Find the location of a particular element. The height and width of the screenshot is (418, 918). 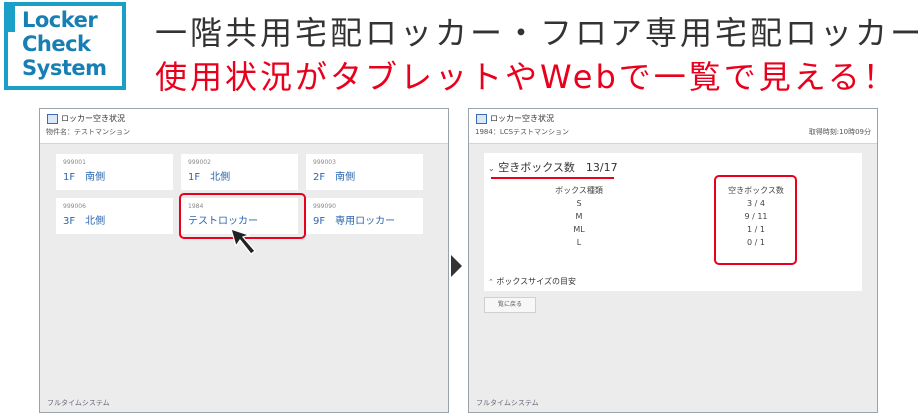

locker-property-name: 1984：LCSテストマンション is located at coordinates (522, 132).